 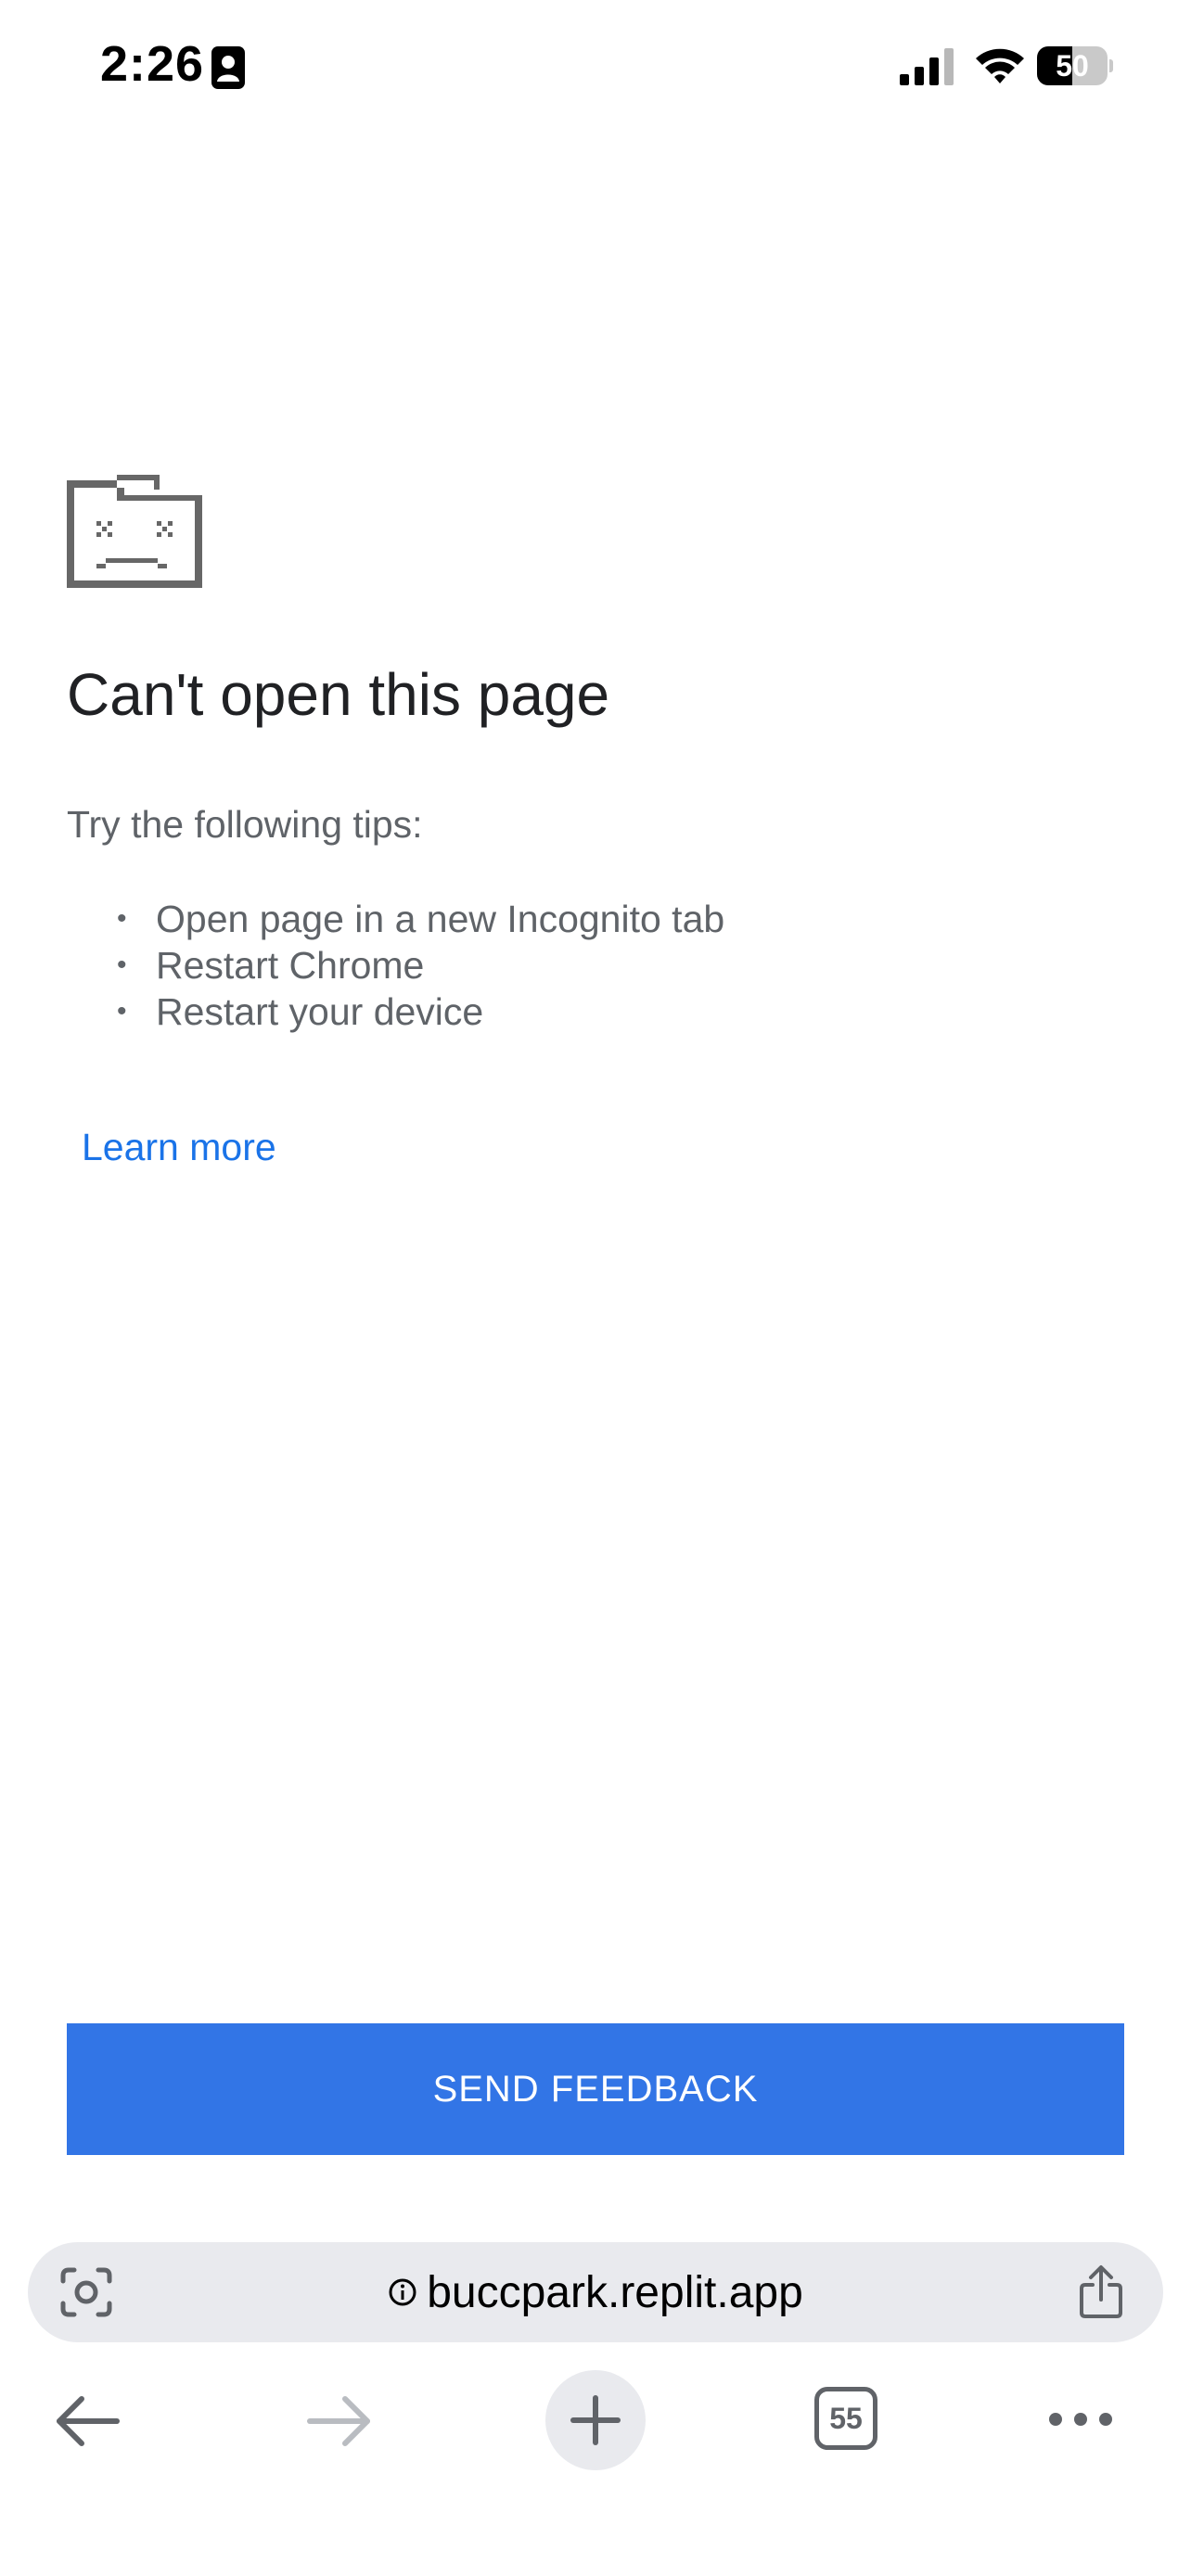 What do you see at coordinates (595, 2089) in the screenshot?
I see `send-feedback-button: SEND FEEDBACK` at bounding box center [595, 2089].